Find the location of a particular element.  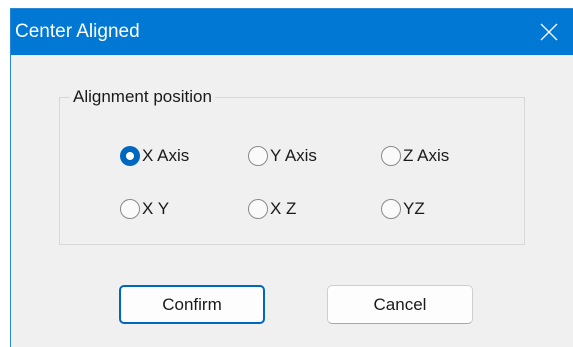

confirm-button: Confirm is located at coordinates (192, 304).